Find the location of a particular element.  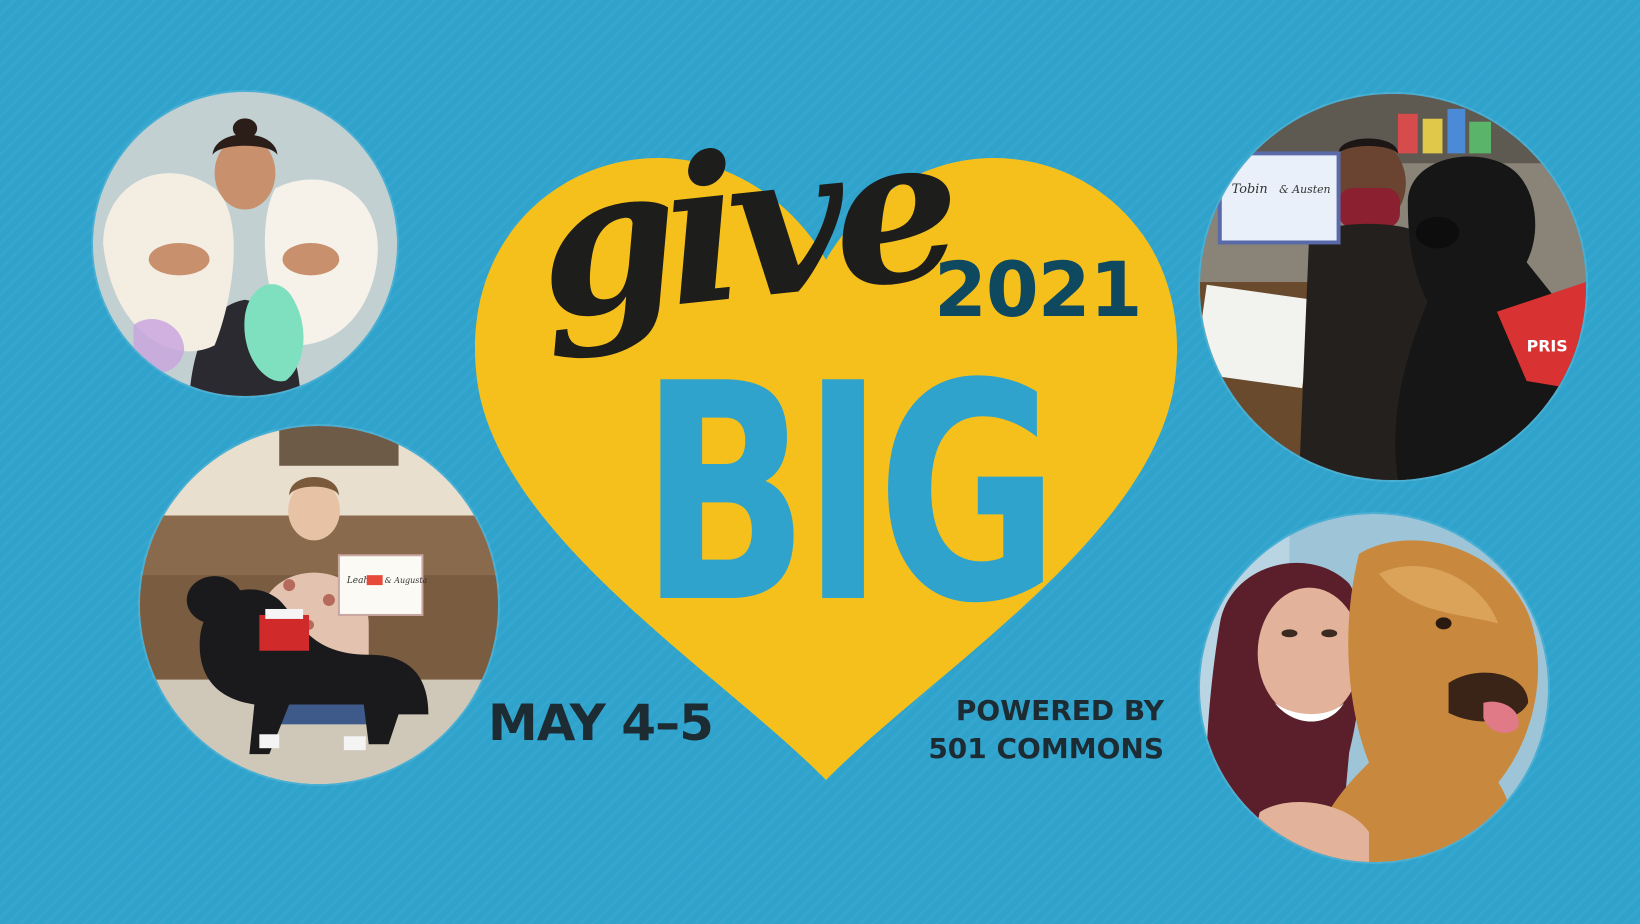

certificate-2-name: Leah is located at coordinates (357, 581).